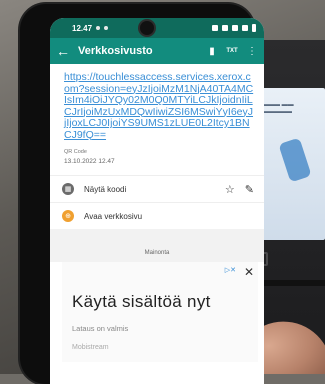 The width and height of the screenshot is (325, 384). Describe the element at coordinates (105, 189) in the screenshot. I see `show-code-label: Näytä koodi` at that location.